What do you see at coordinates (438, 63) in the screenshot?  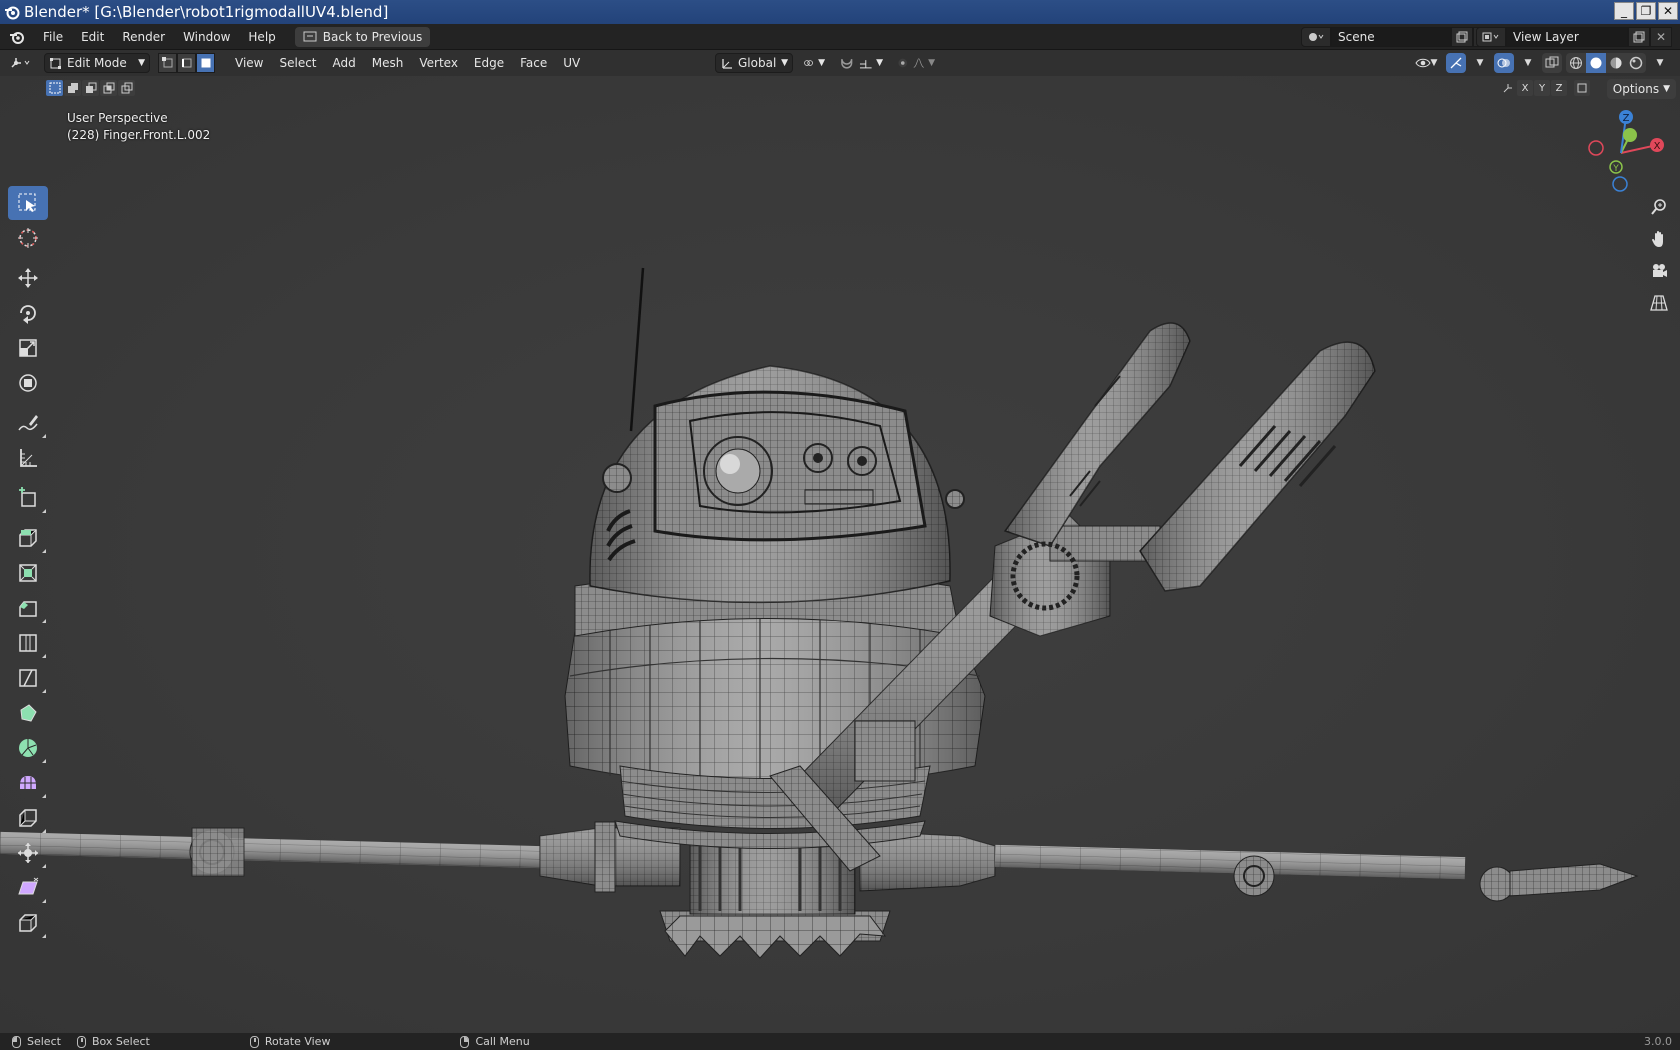 I see `header-menu-vertex: Vertex` at bounding box center [438, 63].